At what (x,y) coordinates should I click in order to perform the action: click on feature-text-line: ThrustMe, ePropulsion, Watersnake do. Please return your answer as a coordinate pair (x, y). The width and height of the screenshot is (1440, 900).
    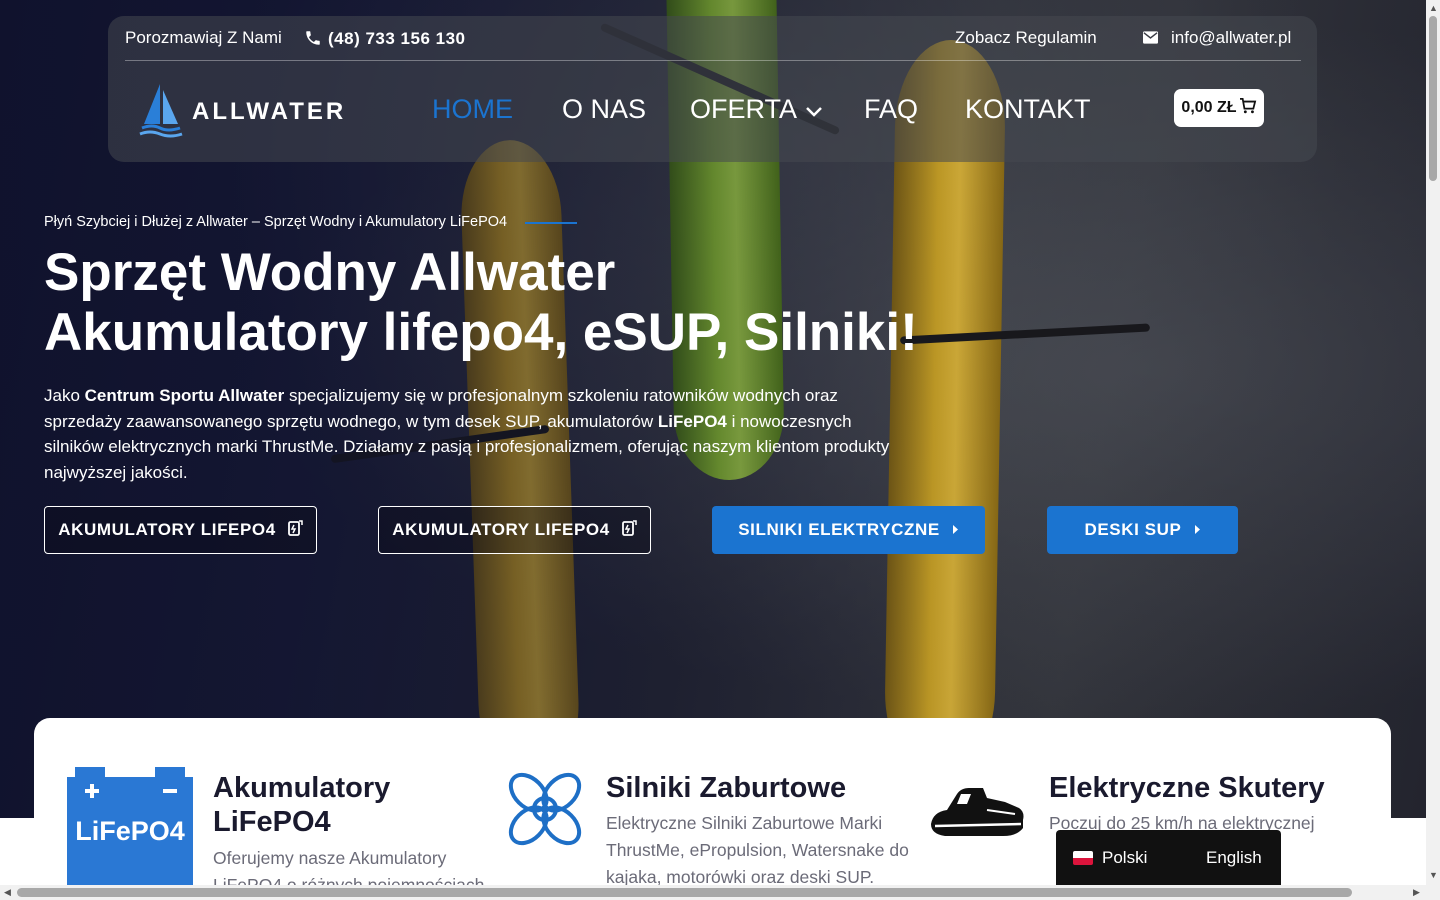
    Looking at the image, I should click on (757, 850).